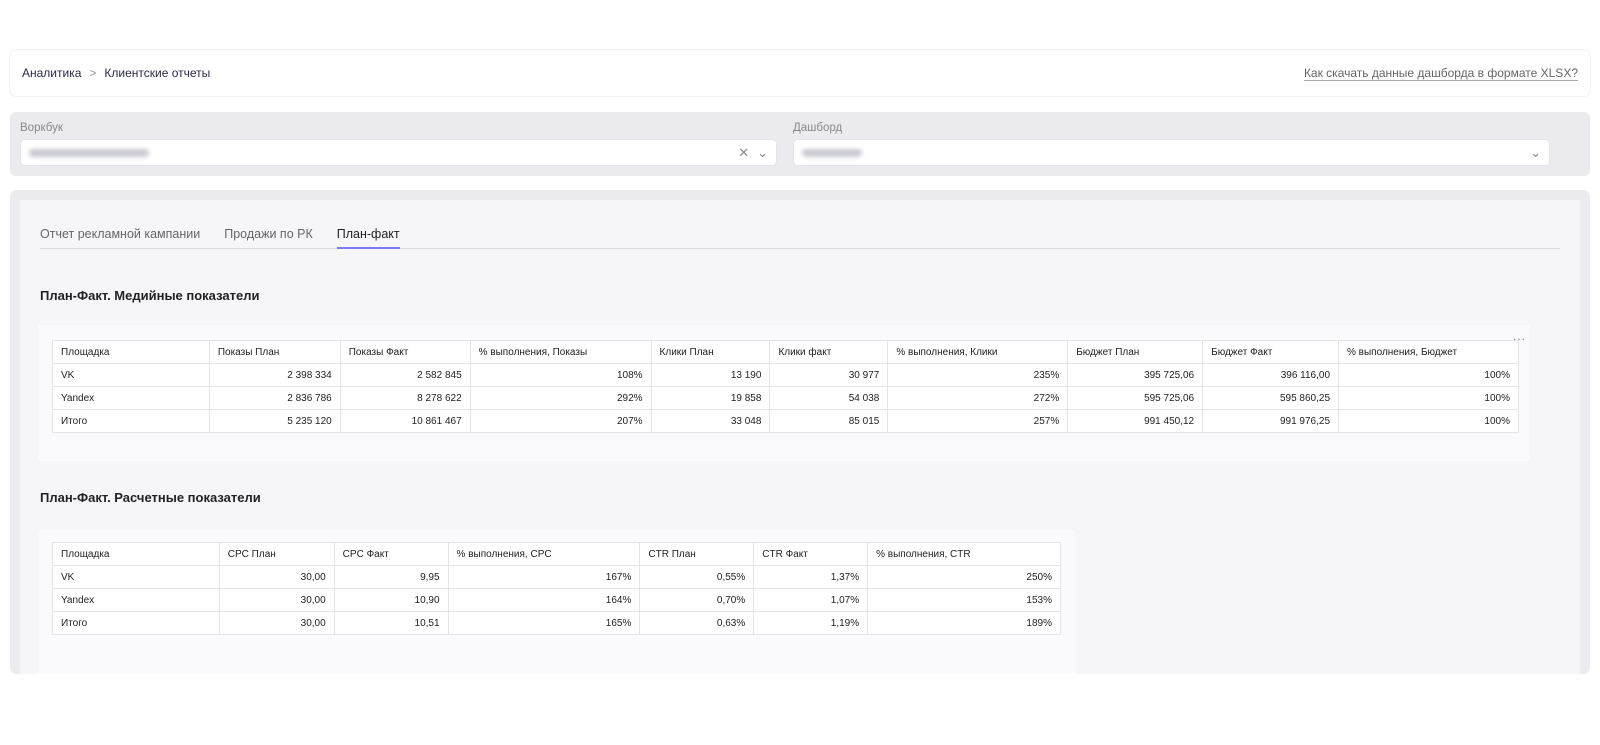  What do you see at coordinates (268, 237) in the screenshot?
I see `tab-sales: Продажи по РК` at bounding box center [268, 237].